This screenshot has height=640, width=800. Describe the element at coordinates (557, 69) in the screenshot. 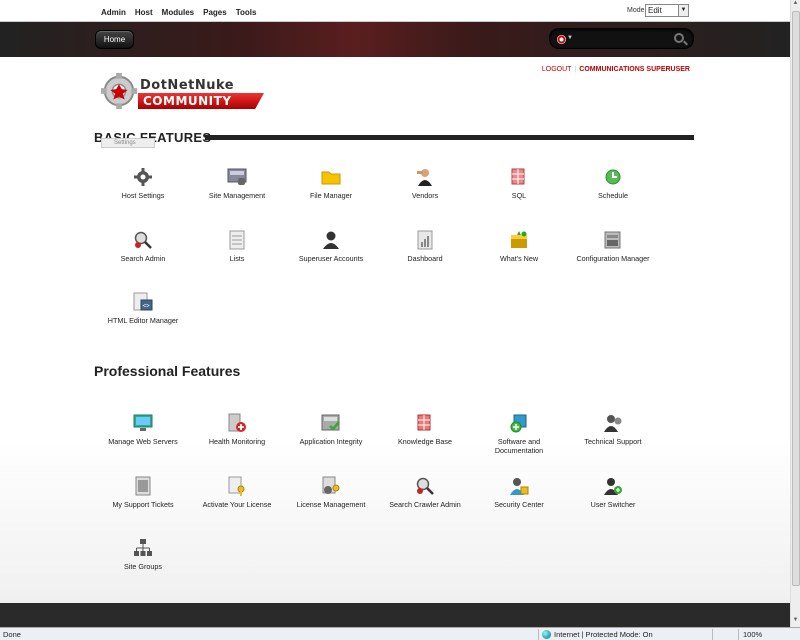

I see `logout-link: LOGOUT` at that location.